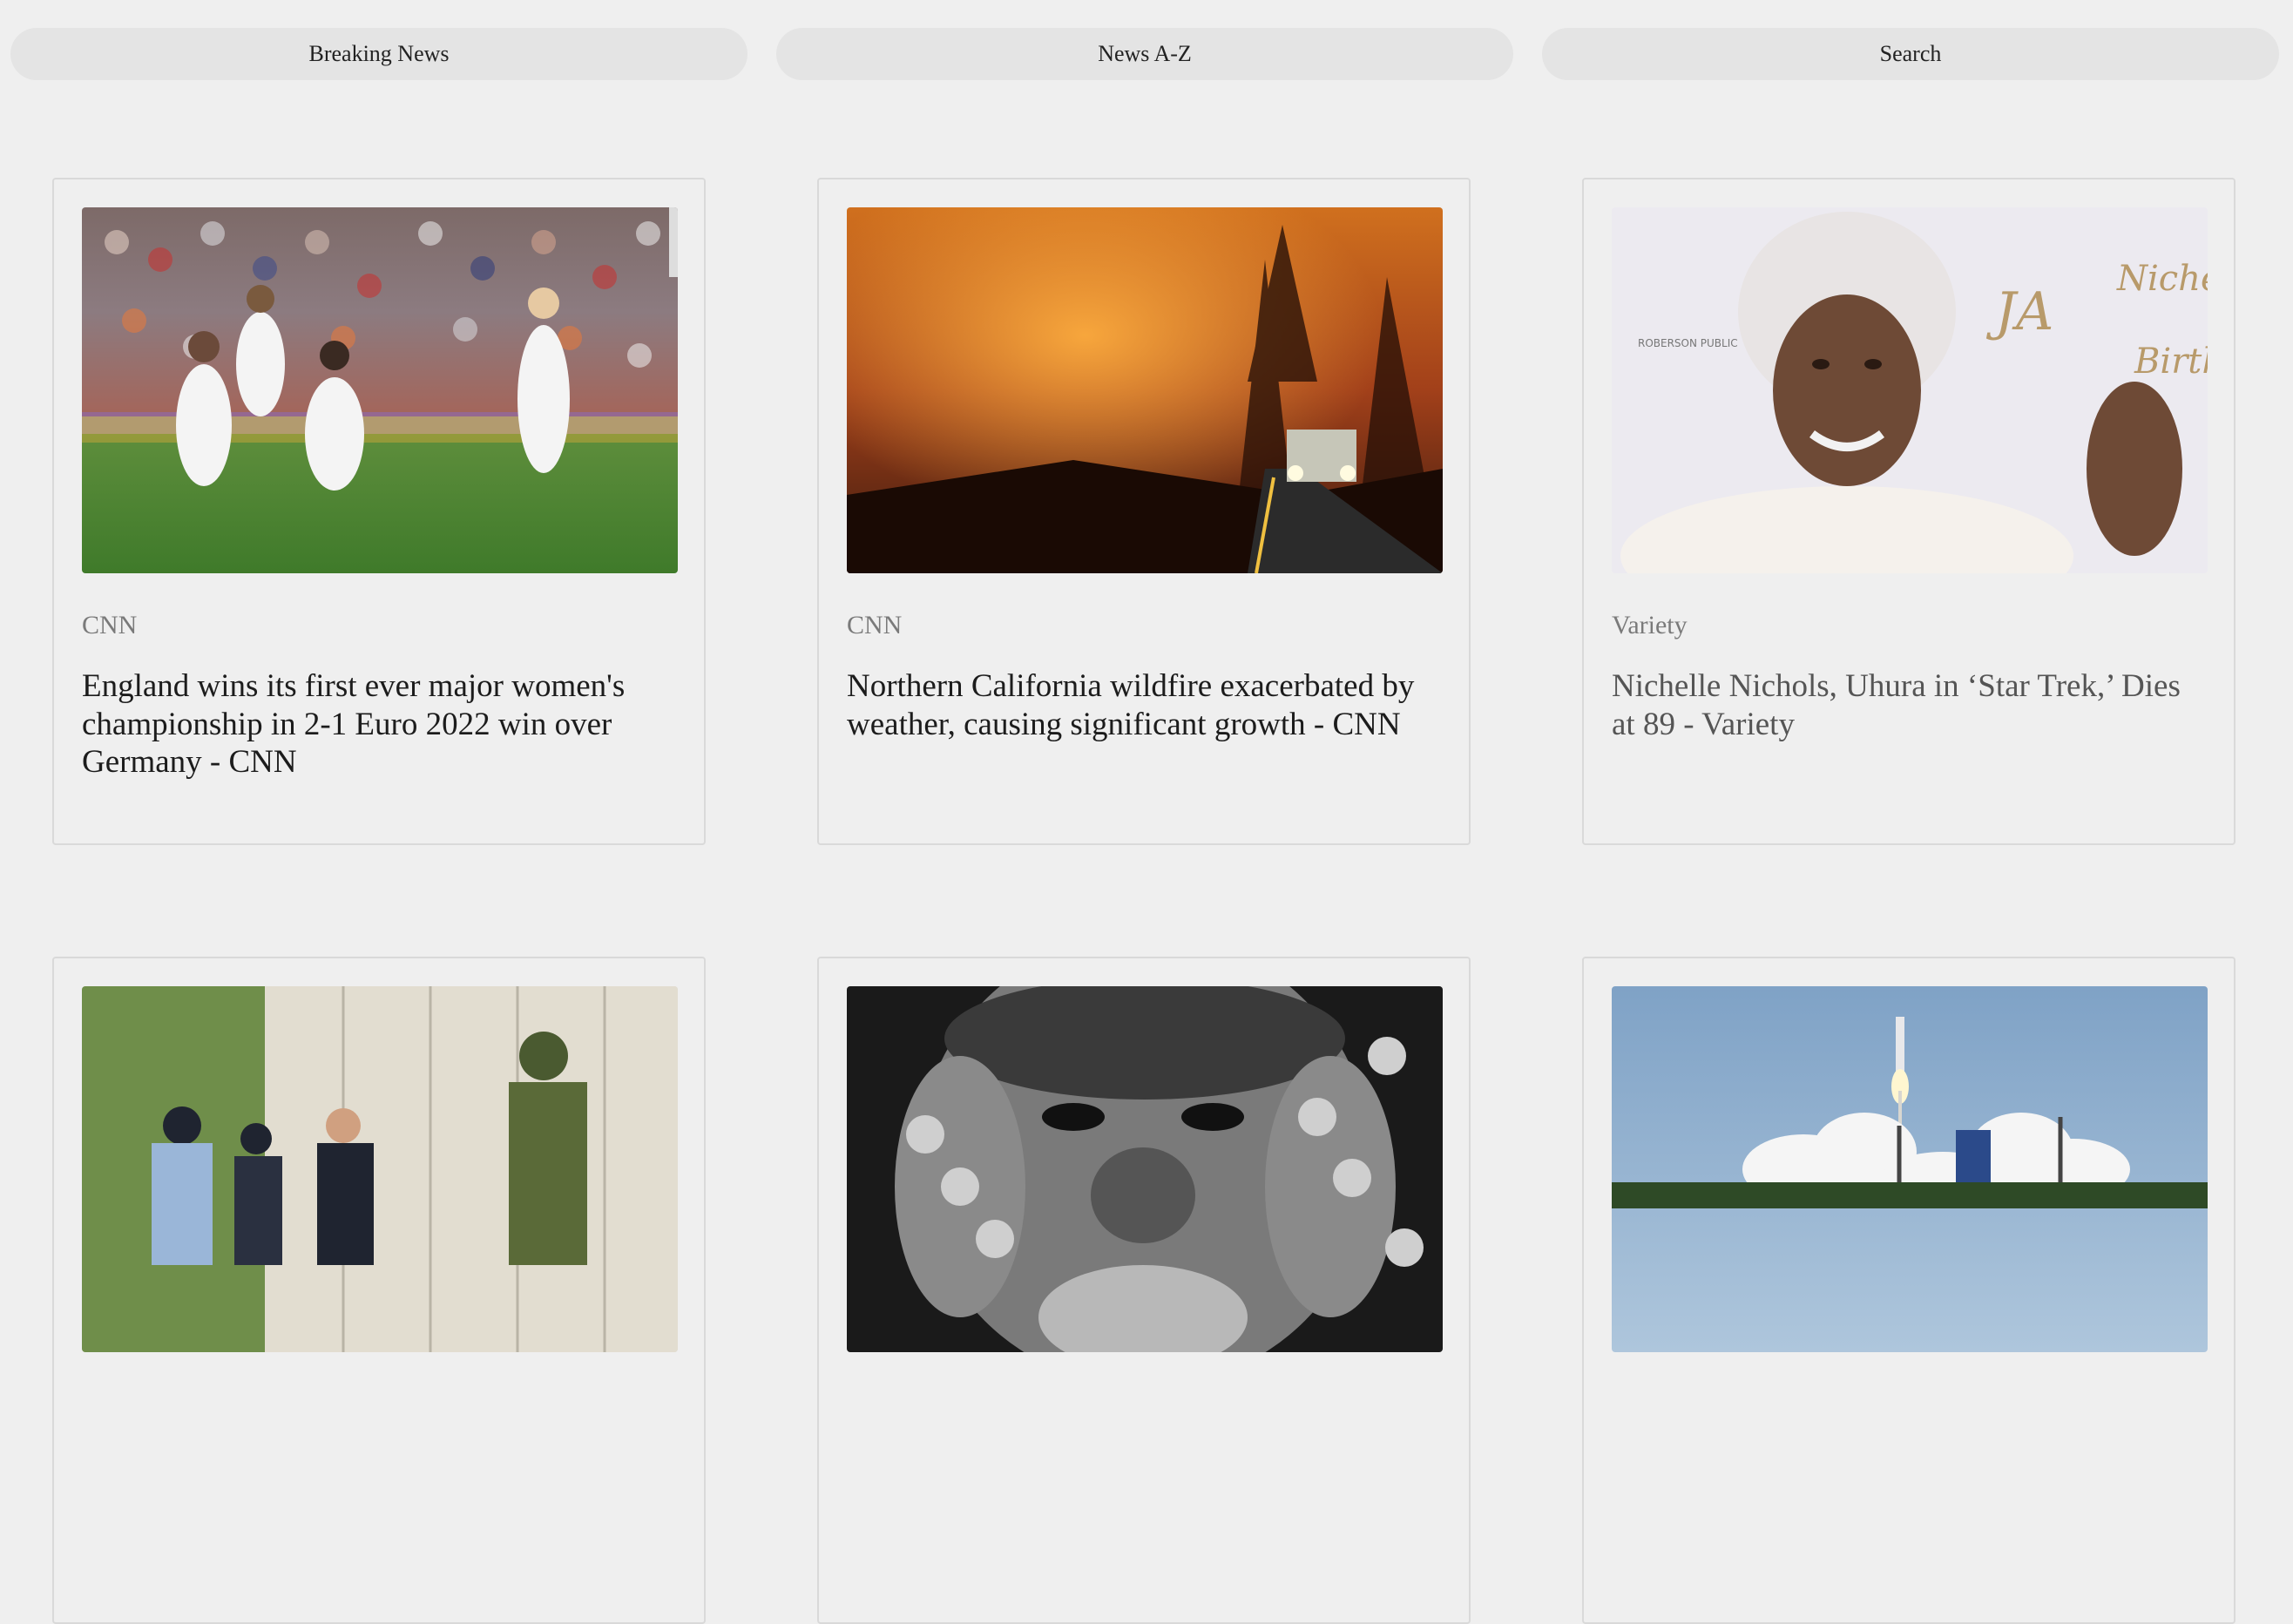 The image size is (2293, 1624). What do you see at coordinates (1145, 390) in the screenshot?
I see `wildfire-road-image` at bounding box center [1145, 390].